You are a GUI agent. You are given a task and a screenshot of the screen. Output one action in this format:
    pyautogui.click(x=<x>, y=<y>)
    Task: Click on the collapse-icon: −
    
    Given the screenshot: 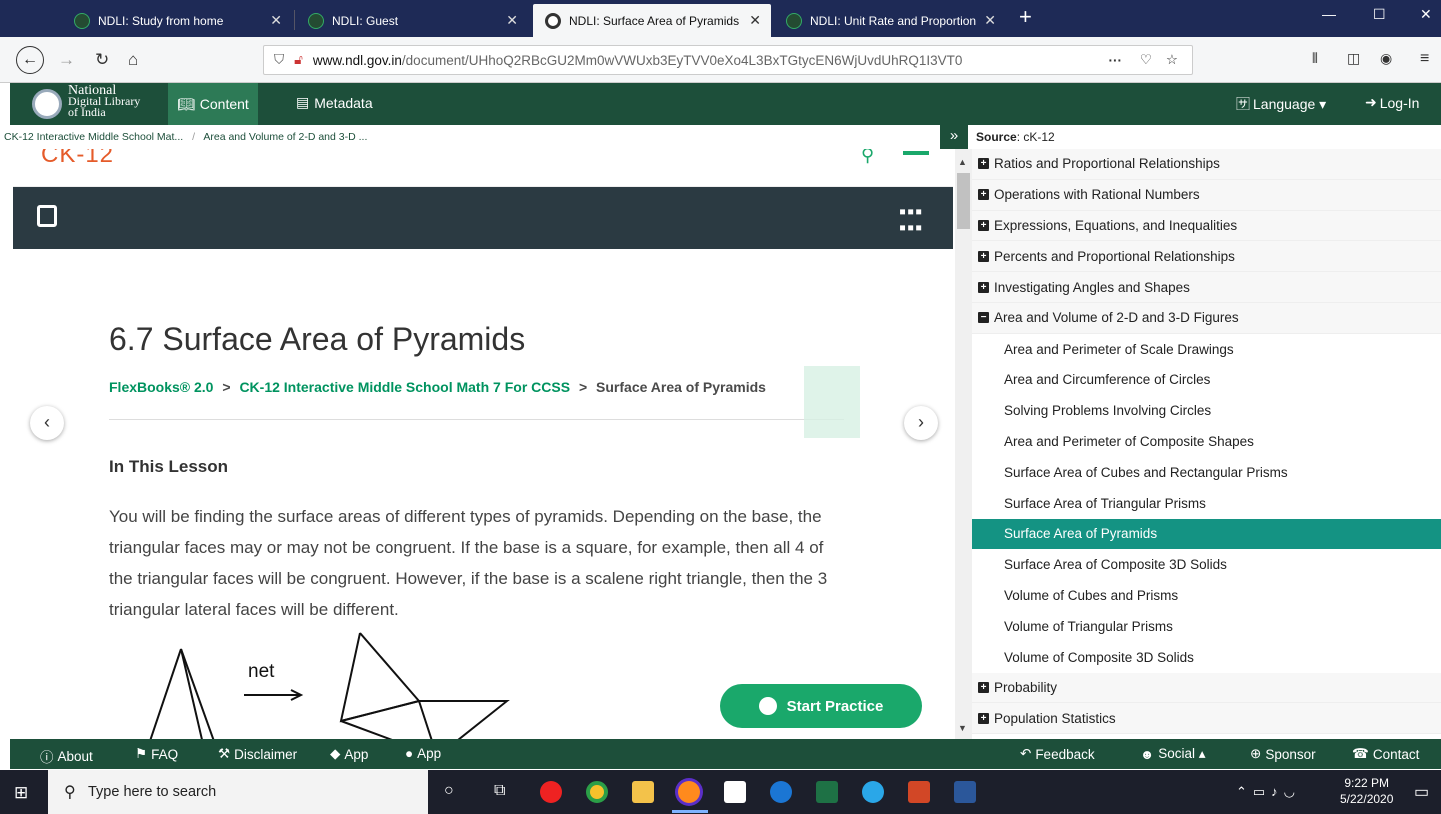 What is the action you would take?
    pyautogui.click(x=983, y=318)
    